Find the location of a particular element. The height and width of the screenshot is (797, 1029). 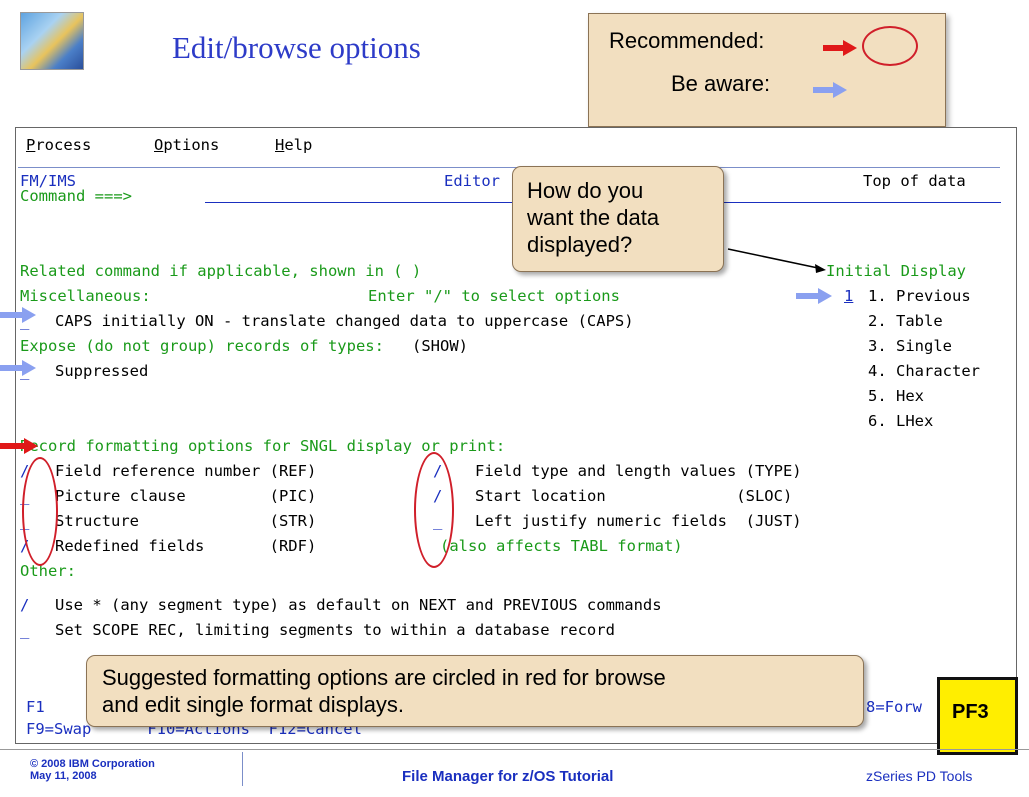

display-option-hex: 5. Hex is located at coordinates (896, 396).